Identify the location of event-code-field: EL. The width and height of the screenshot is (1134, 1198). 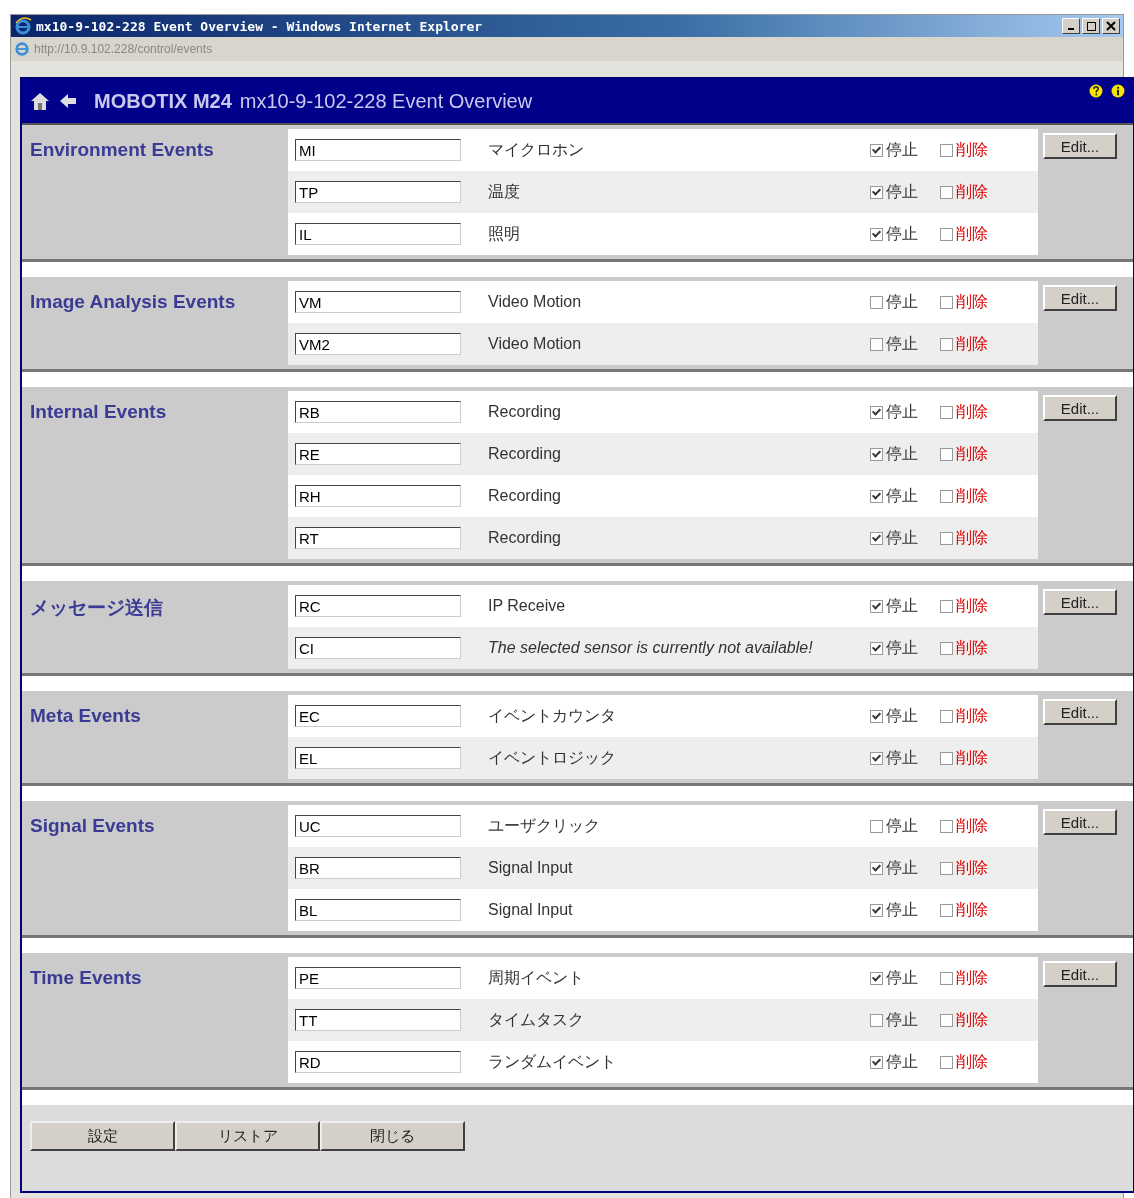
(378, 758).